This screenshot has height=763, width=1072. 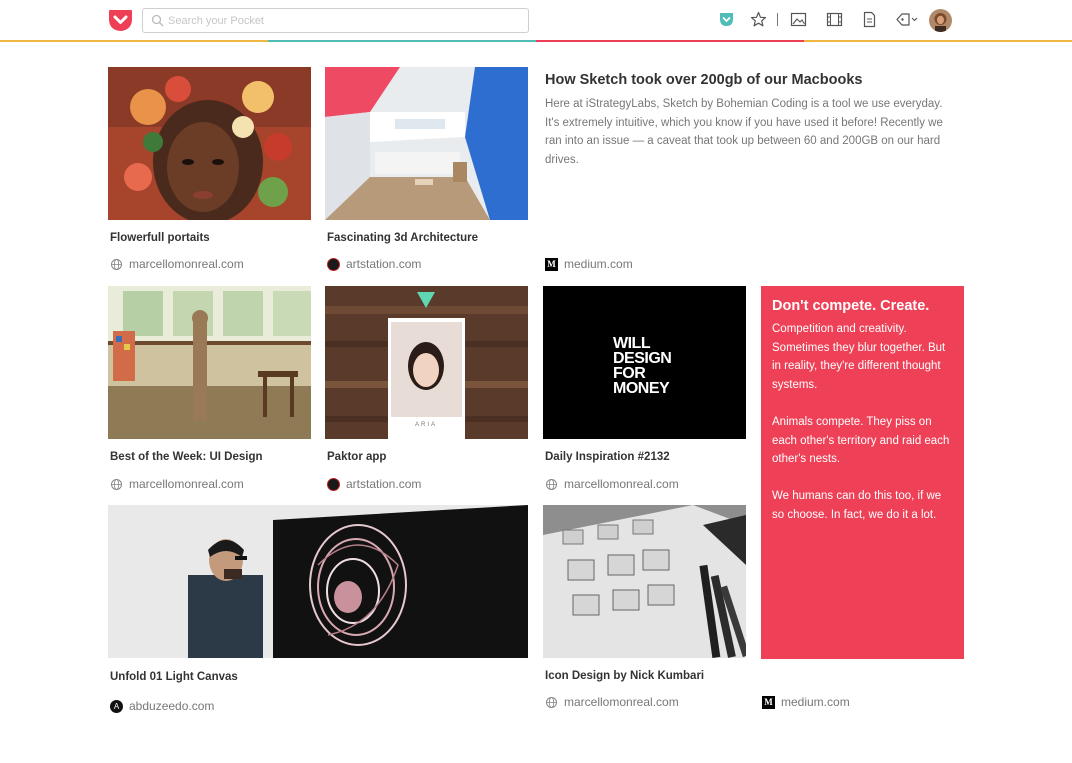 I want to click on item-source: A abduzeedo.com, so click(x=162, y=706).